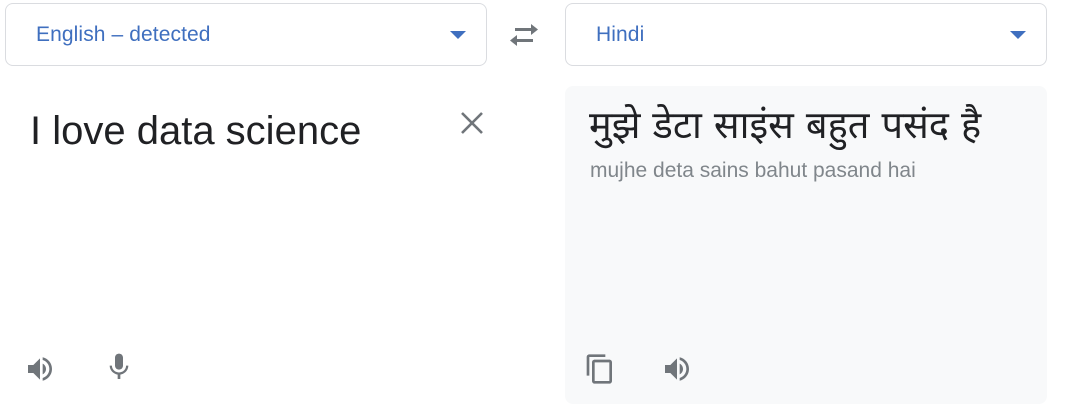  I want to click on copy-icon, so click(599, 369).